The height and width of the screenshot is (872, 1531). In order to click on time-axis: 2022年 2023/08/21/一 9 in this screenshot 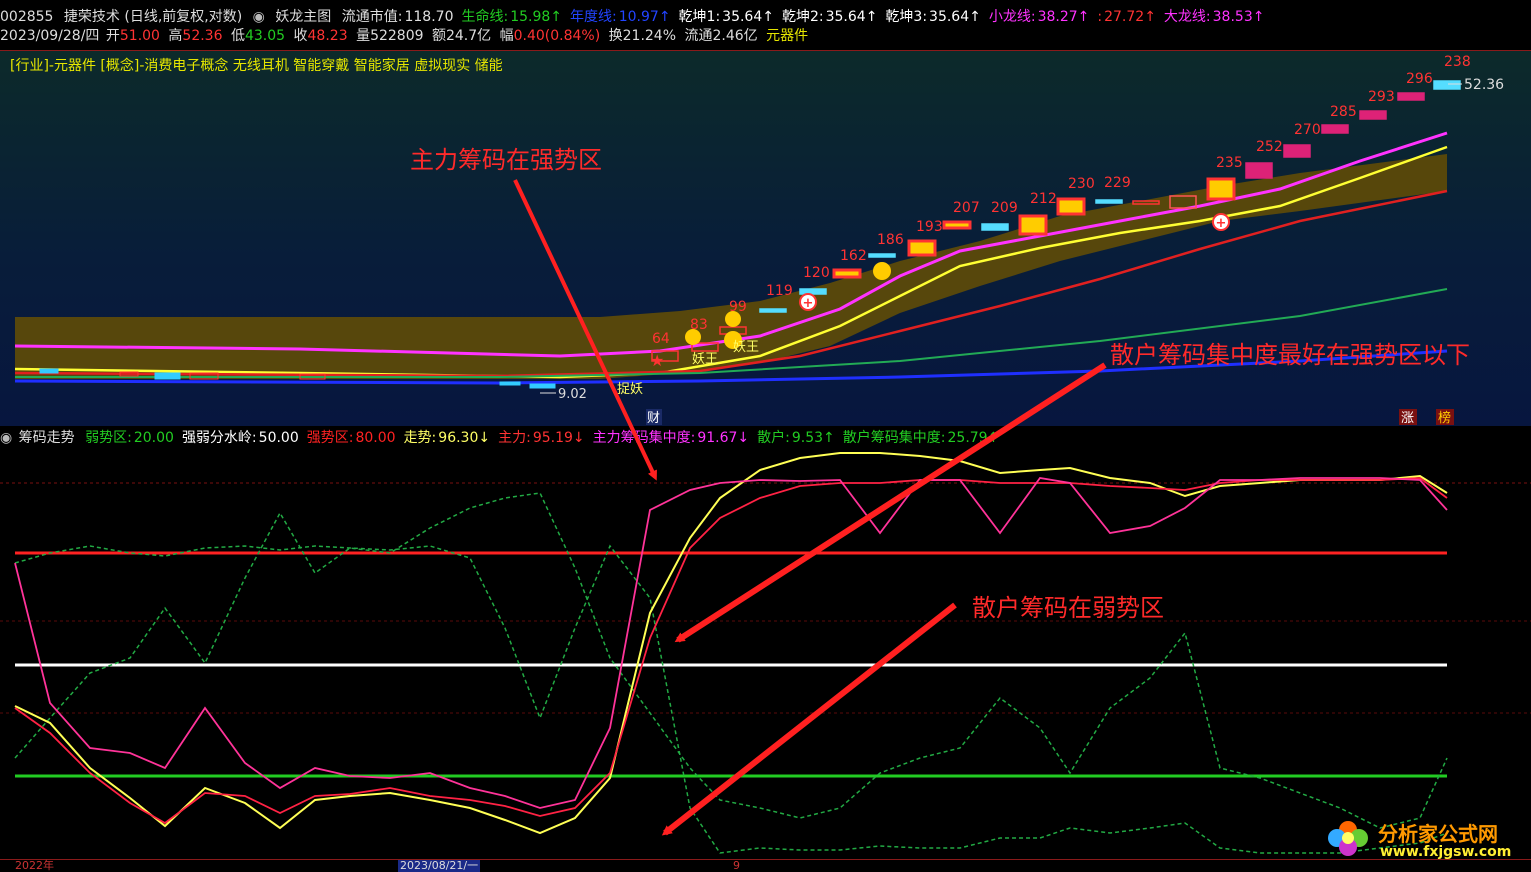, I will do `click(765, 865)`.